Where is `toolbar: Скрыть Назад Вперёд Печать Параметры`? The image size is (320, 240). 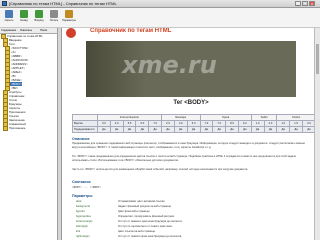 toolbar: Скрыть Назад Вперёд Печать Параметры is located at coordinates (160, 18).